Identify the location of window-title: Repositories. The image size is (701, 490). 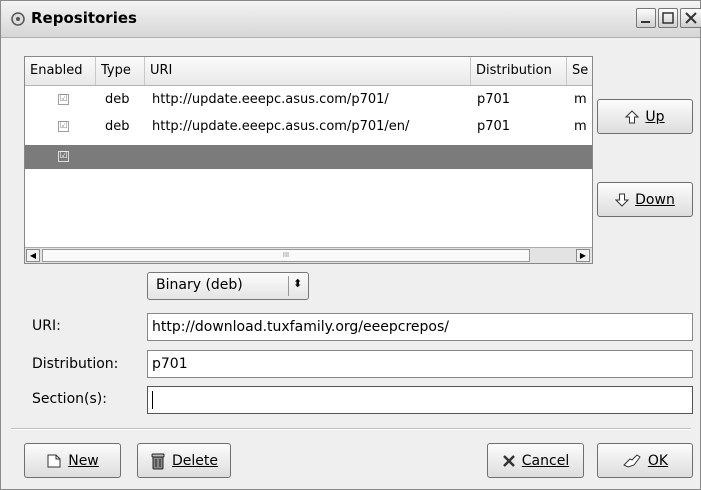
(84, 18).